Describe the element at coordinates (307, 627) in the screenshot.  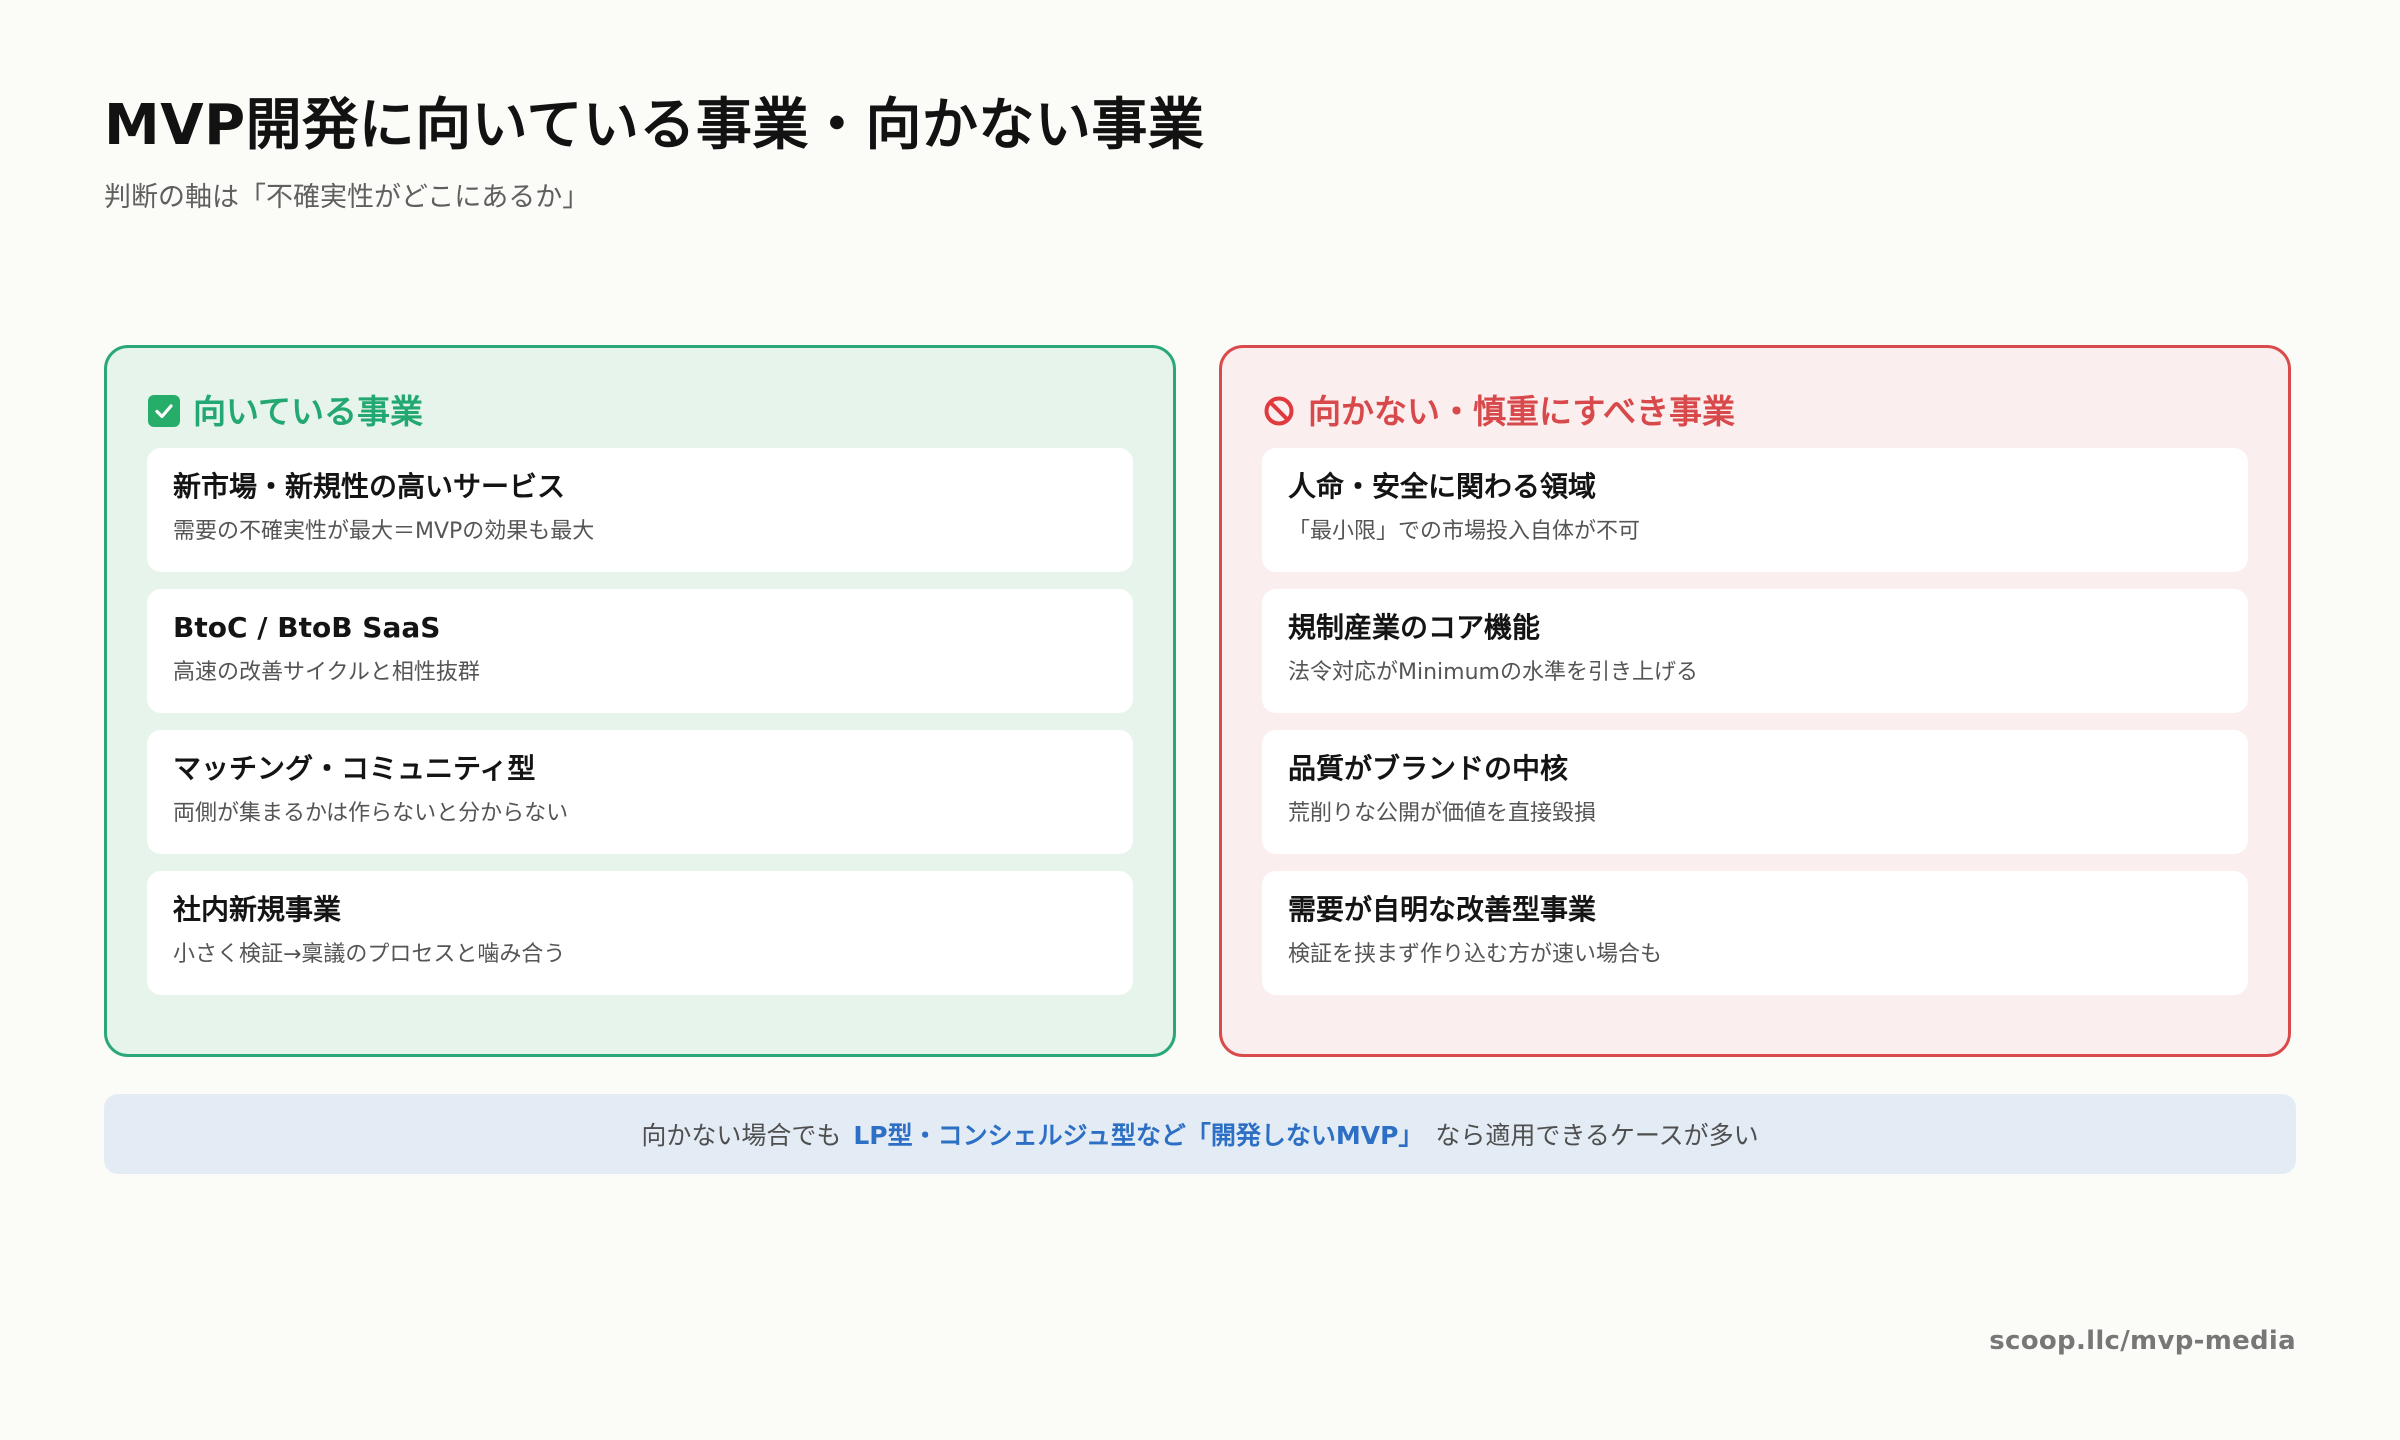
I see `suitable-item-title: BtoC / BtoB SaaS` at that location.